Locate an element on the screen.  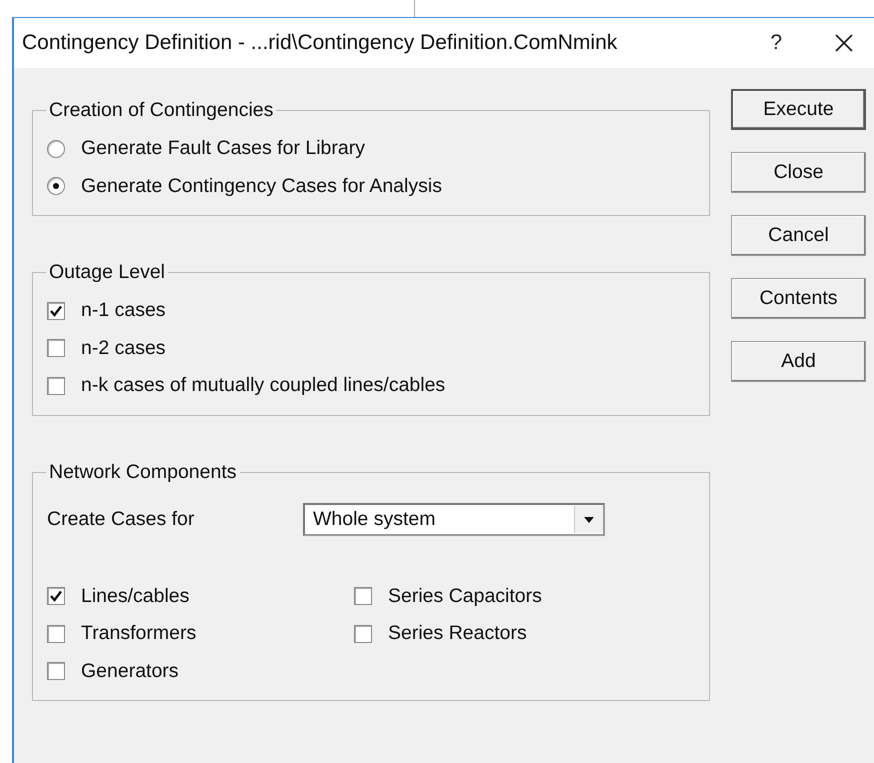
option-label: n-k cases of mutually coupled lines/cables is located at coordinates (263, 386).